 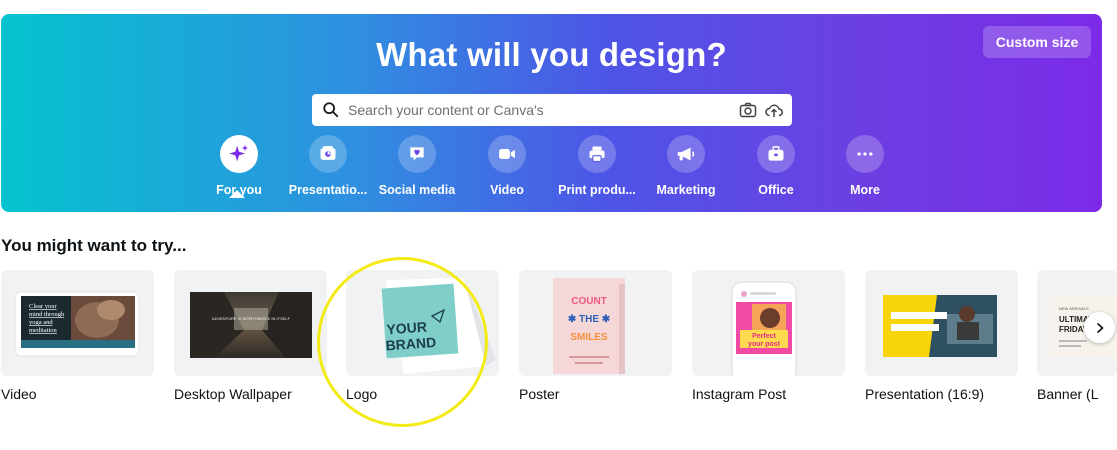 I want to click on instagram-thumbnail-image: Perfect your post, so click(x=764, y=328).